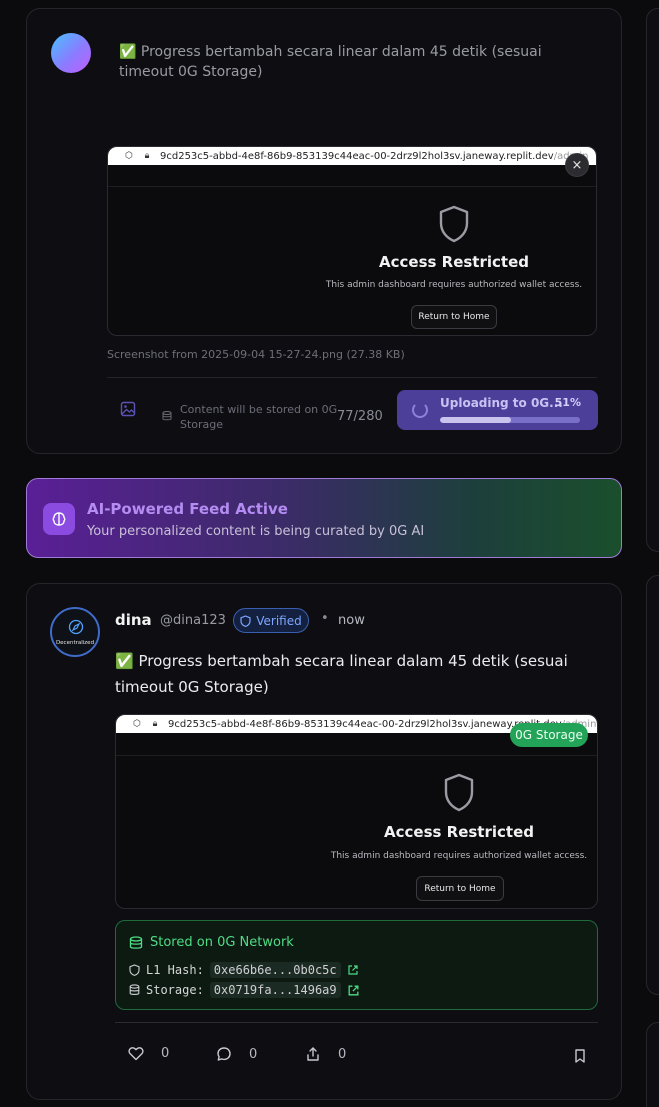 This screenshot has height=1107, width=659. What do you see at coordinates (454, 317) in the screenshot?
I see `return-home-button: Return to Home` at bounding box center [454, 317].